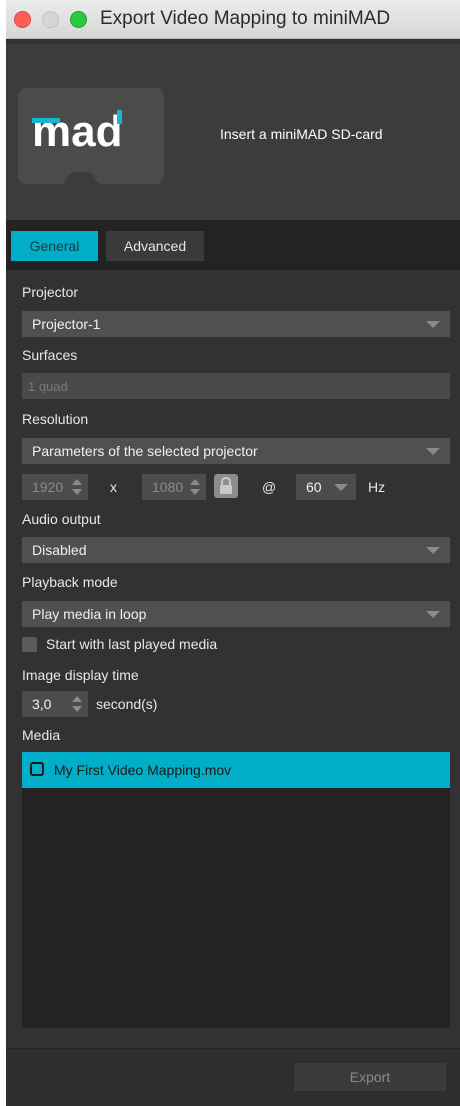 The image size is (460, 1106). I want to click on sd-card-logo-icon: mad, so click(91, 136).